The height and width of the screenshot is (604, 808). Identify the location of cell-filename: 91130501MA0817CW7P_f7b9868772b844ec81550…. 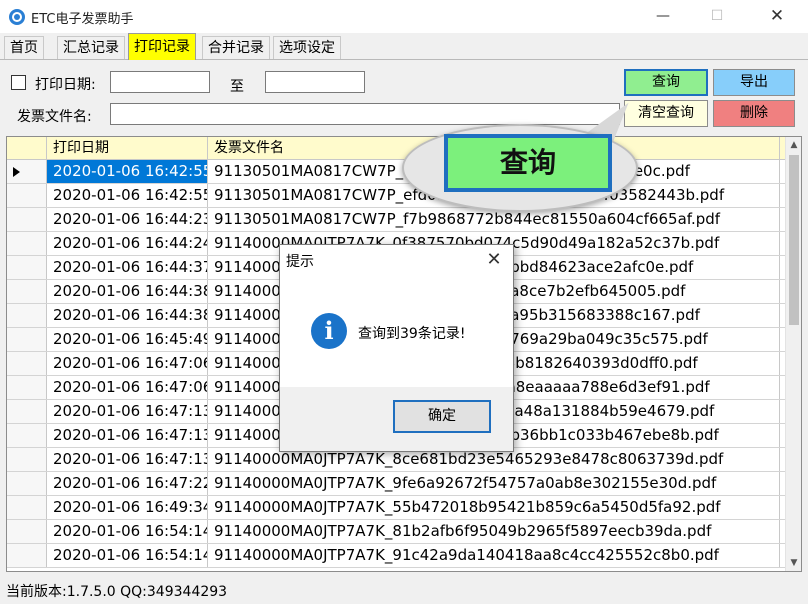
(494, 219).